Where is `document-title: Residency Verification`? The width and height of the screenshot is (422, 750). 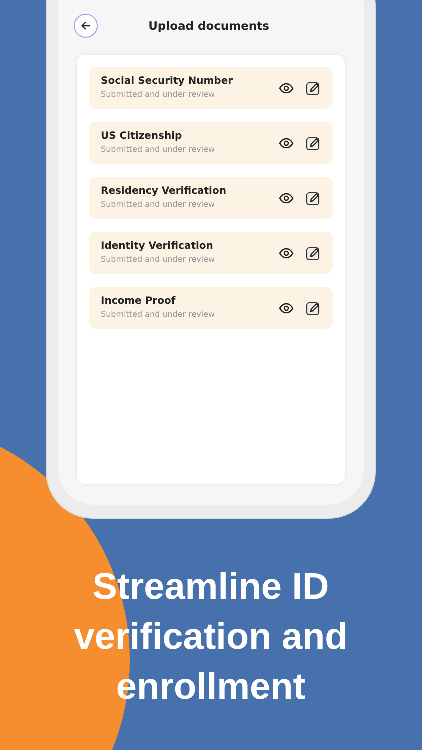
document-title: Residency Verification is located at coordinates (164, 192).